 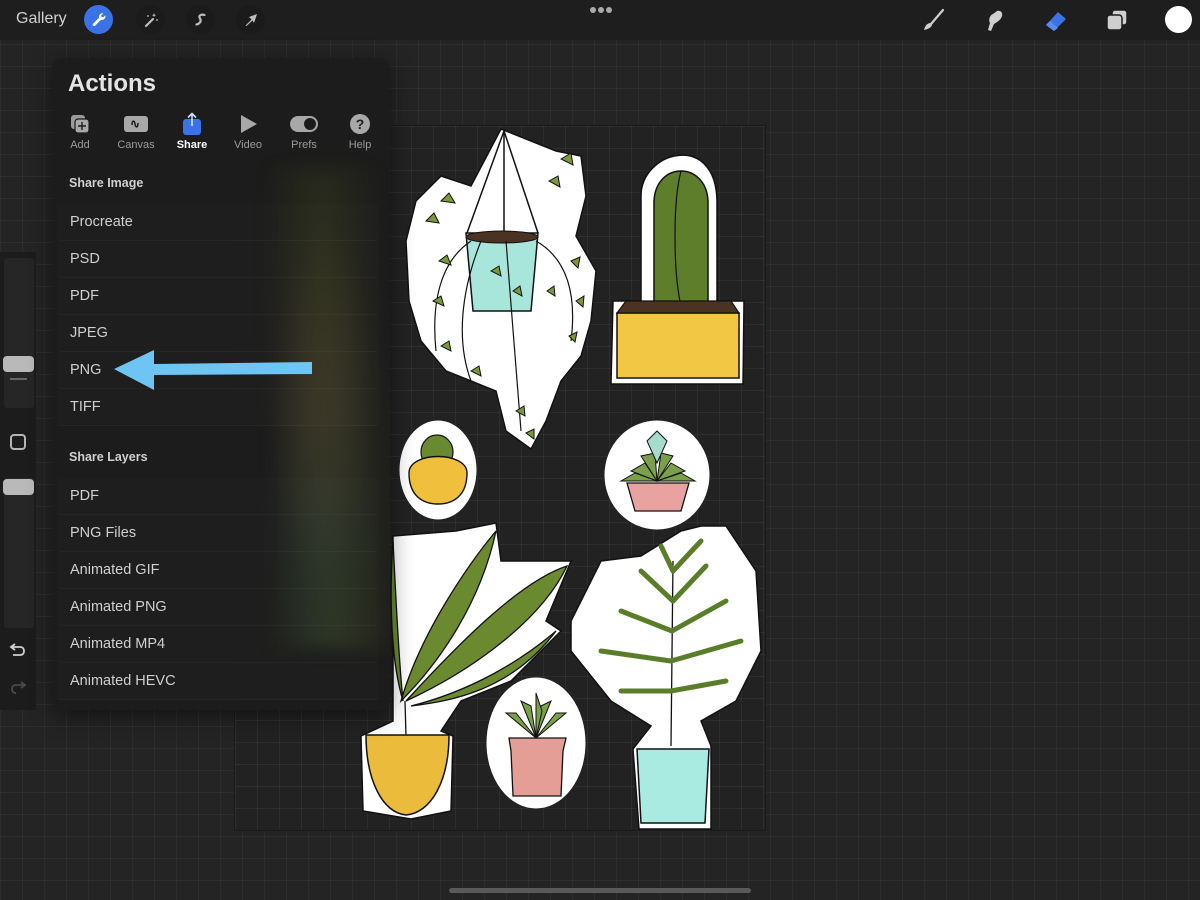 I want to click on top-toolbar: Gallery, so click(x=600, y=20).